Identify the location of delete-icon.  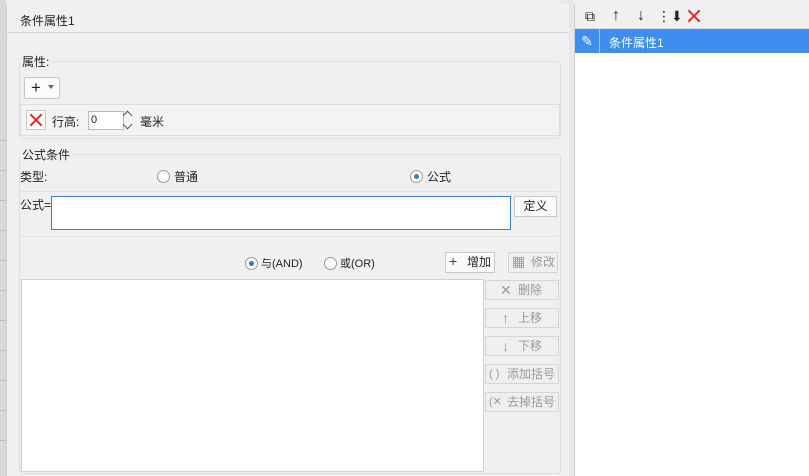
(694, 16).